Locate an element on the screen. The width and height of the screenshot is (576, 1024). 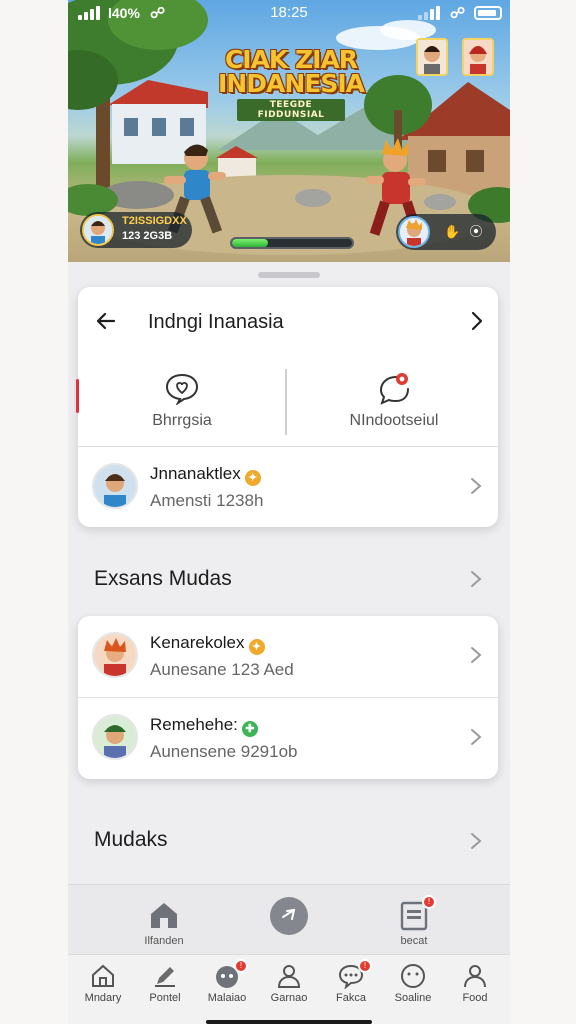
tab-divider is located at coordinates (286, 402).